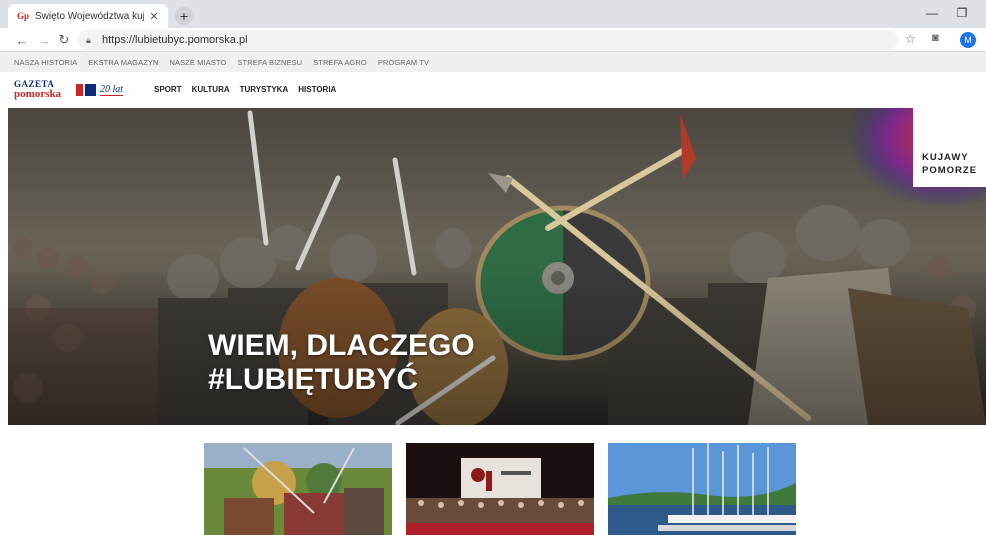 The height and width of the screenshot is (535, 986). Describe the element at coordinates (44, 40) in the screenshot. I see `forward-icon: →` at that location.